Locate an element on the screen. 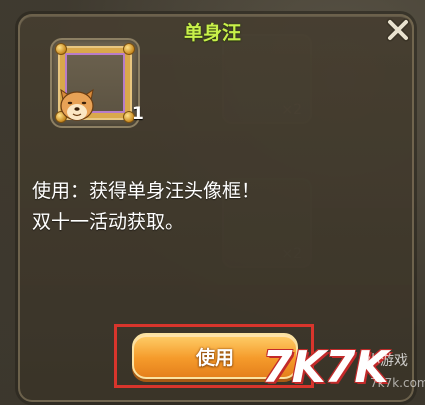 This screenshot has width=425, height=405. use-button-label: 使用 is located at coordinates (214, 357).